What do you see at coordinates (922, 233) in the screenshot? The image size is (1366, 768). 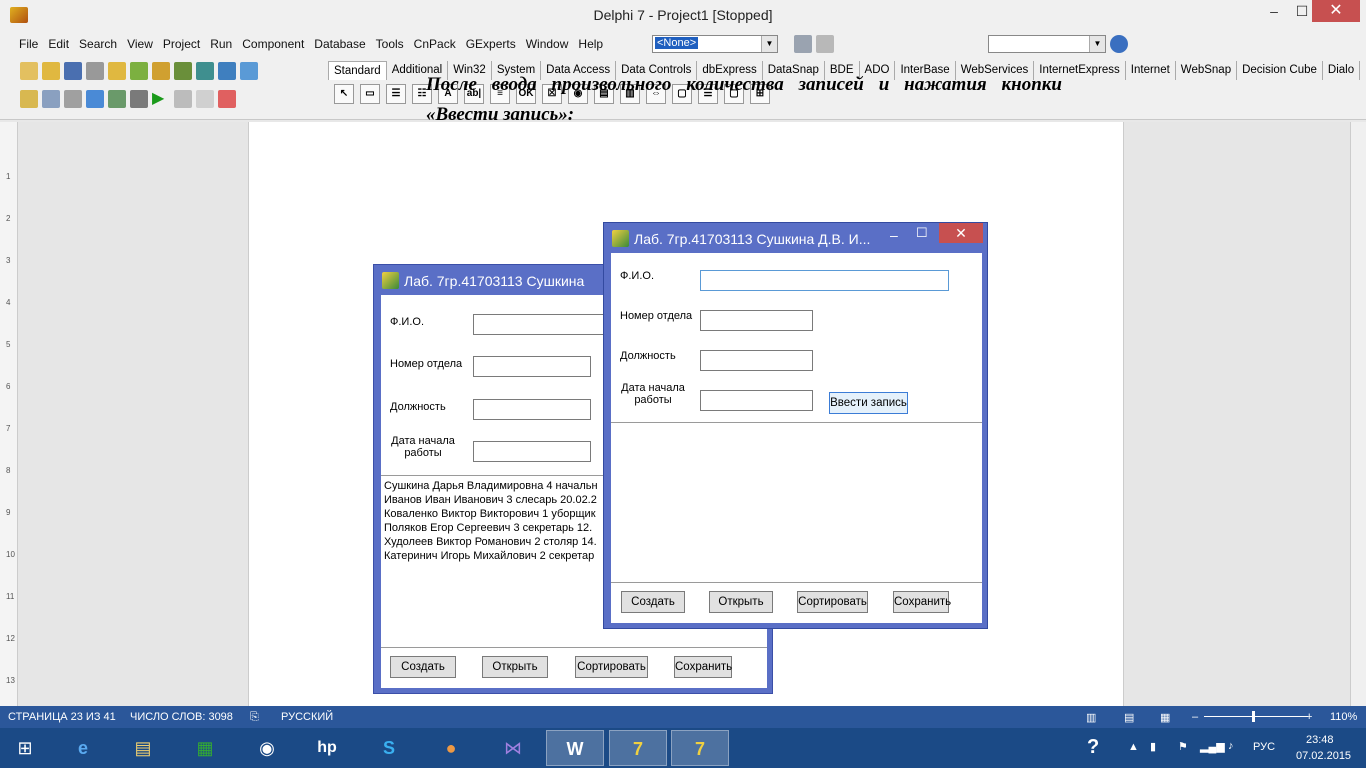 I see `maximize-button: ☐` at bounding box center [922, 233].